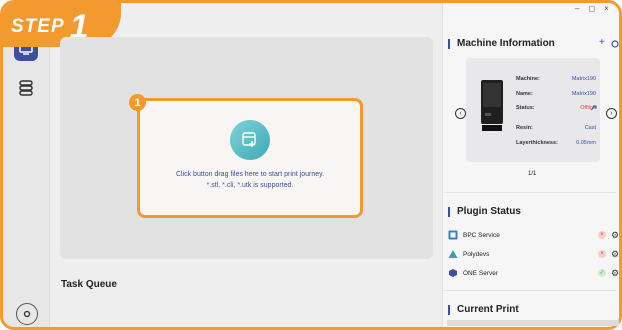 The width and height of the screenshot is (622, 330). Describe the element at coordinates (524, 94) in the screenshot. I see `info-key: Name:` at that location.